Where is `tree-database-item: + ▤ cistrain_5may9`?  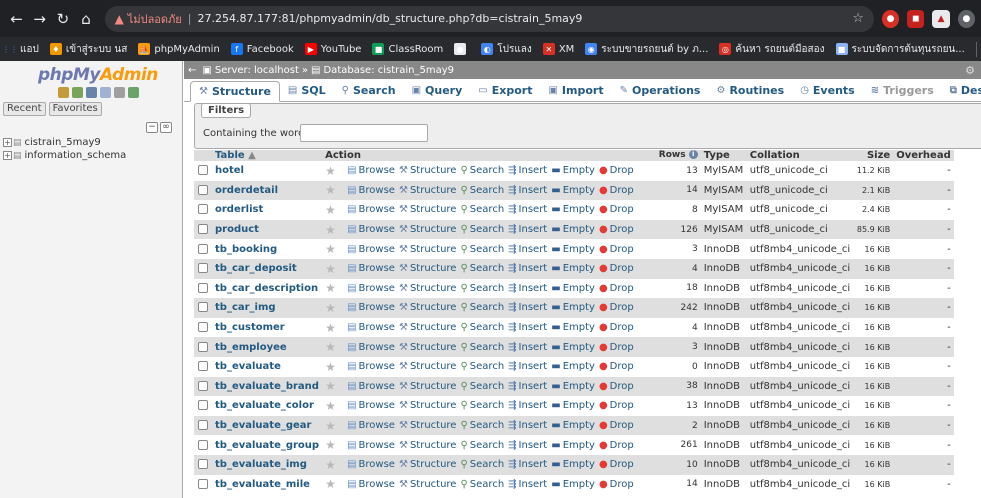
tree-database-item: + ▤ cistrain_5may9 is located at coordinates (91, 142).